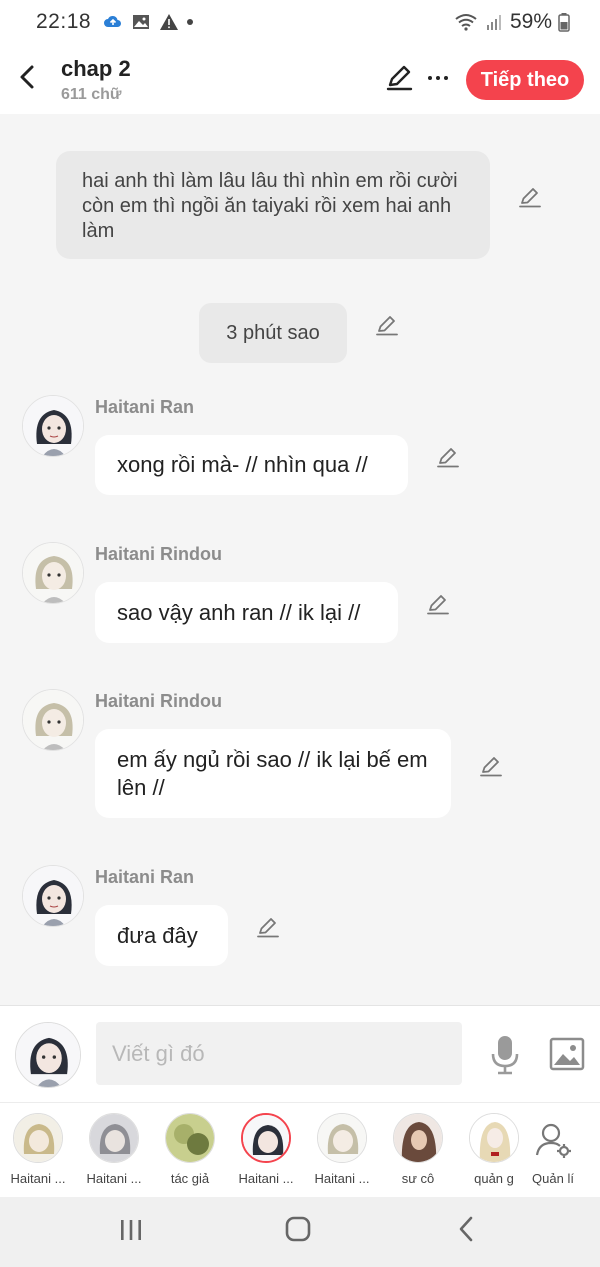 The height and width of the screenshot is (1267, 600). Describe the element at coordinates (564, 22) in the screenshot. I see `battery-icon` at that location.